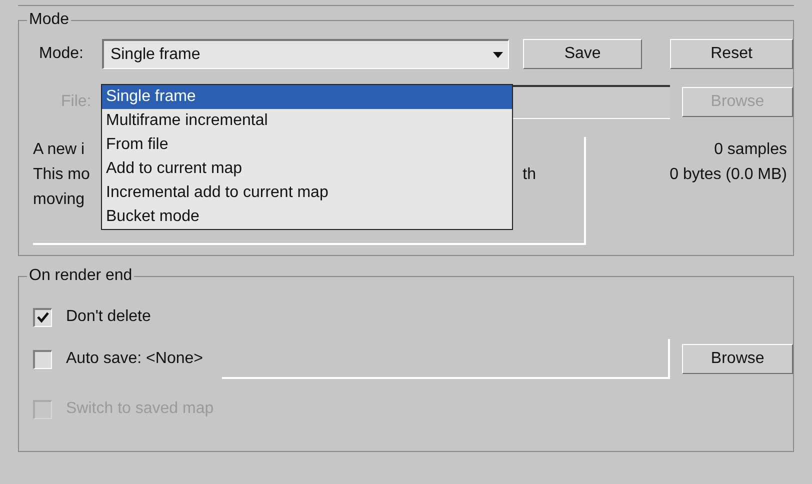 Image resolution: width=812 pixels, height=484 pixels. I want to click on mode-value: Single frame, so click(155, 54).